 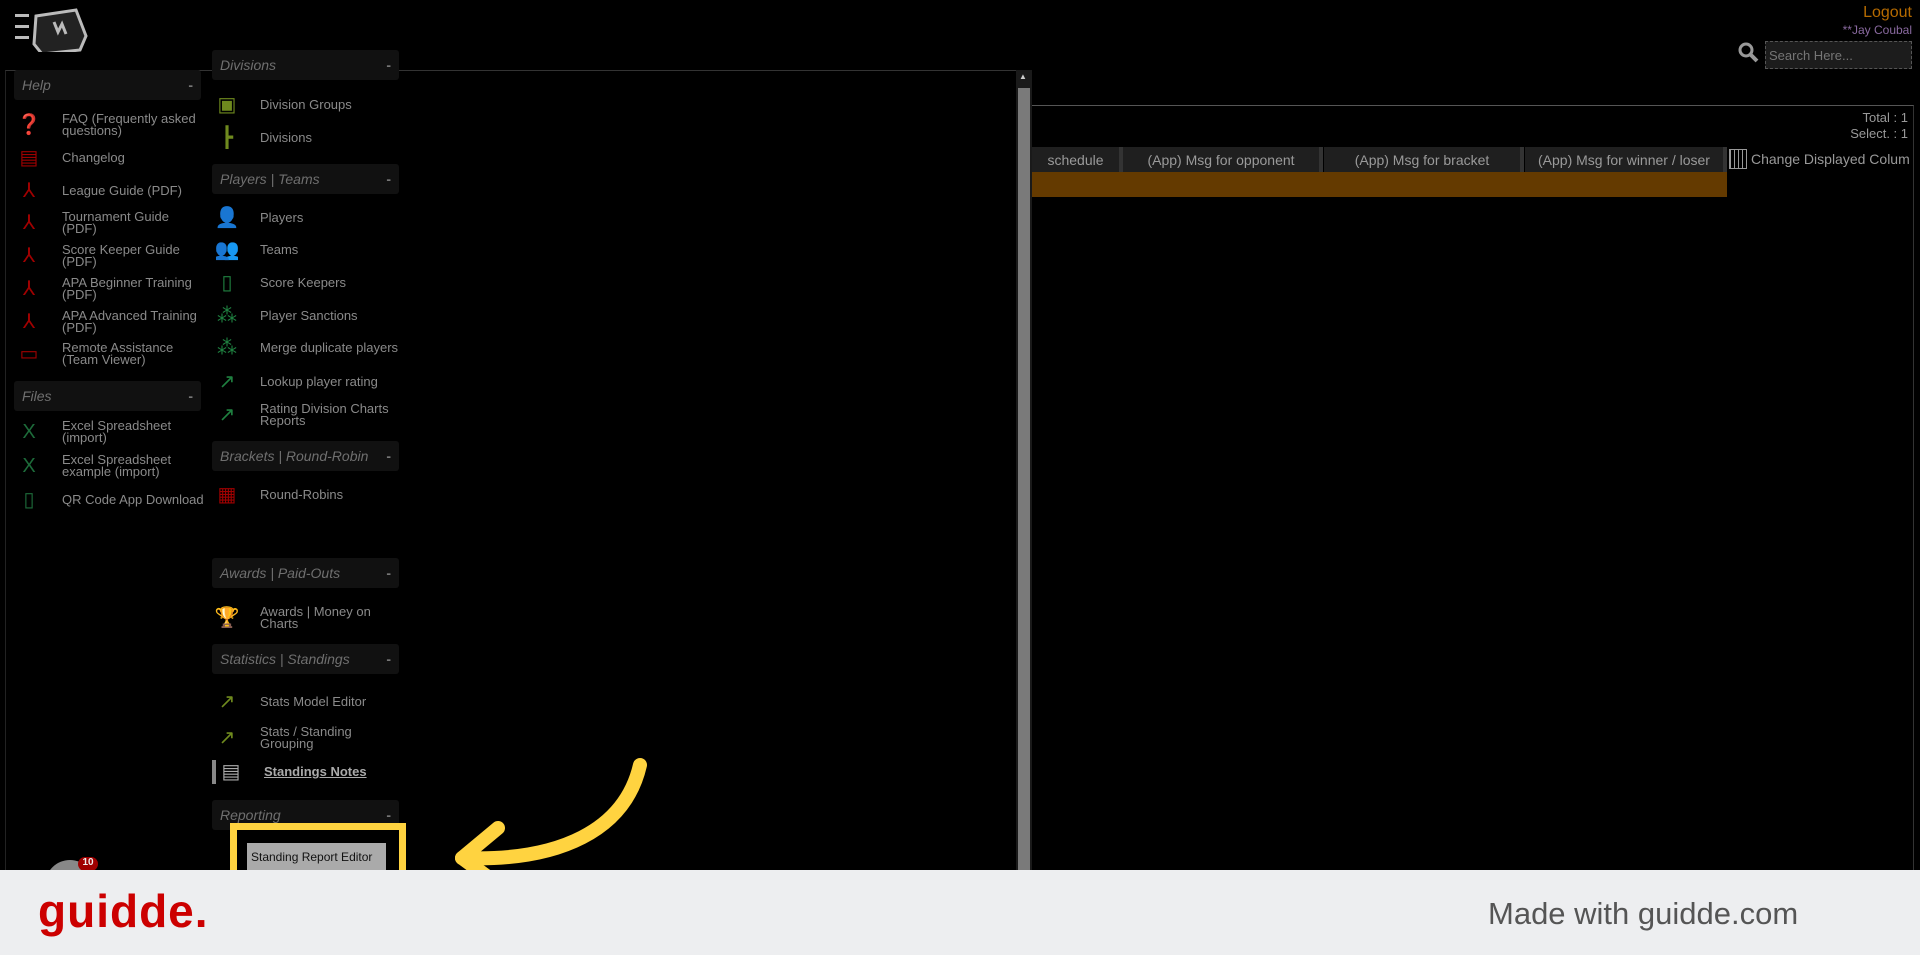 What do you see at coordinates (305, 659) in the screenshot?
I see `section-header: Statistics | Standings -` at bounding box center [305, 659].